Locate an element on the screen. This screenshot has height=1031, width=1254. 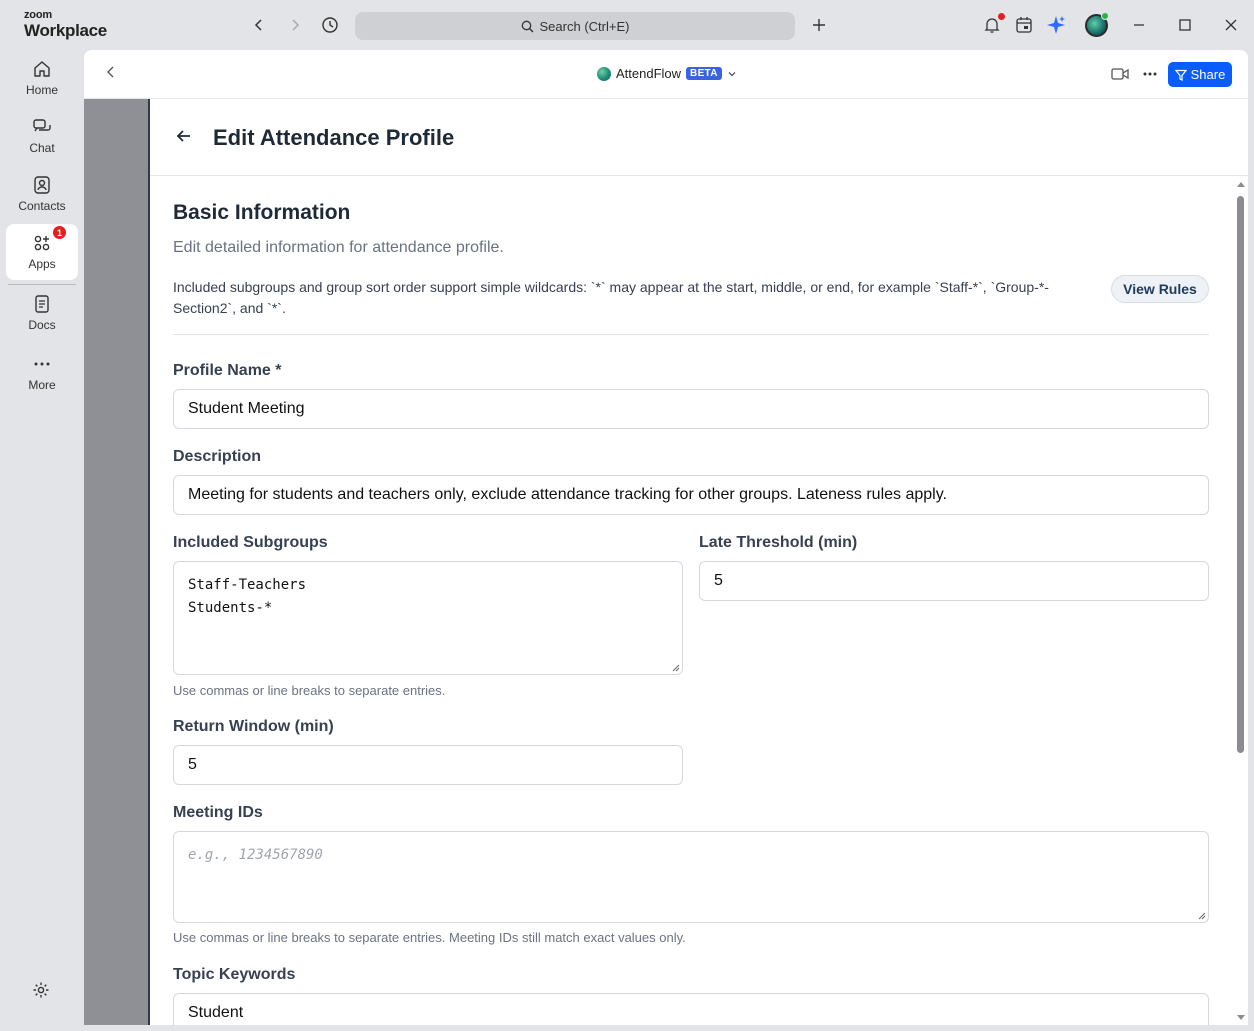
sidebar-item-chat: Chat is located at coordinates (42, 136).